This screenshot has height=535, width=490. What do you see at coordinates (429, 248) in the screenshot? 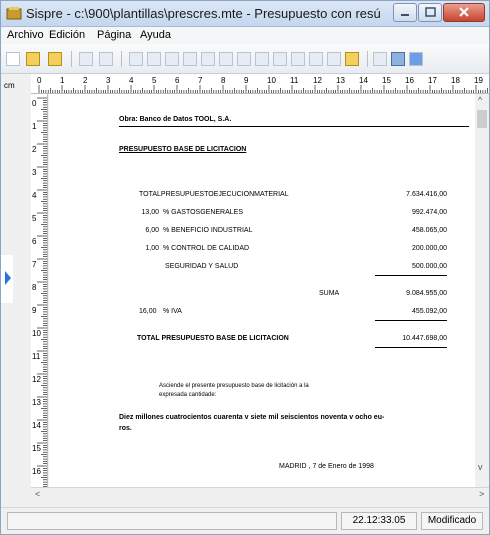
I see `row-amount: 200.000,00` at bounding box center [429, 248].